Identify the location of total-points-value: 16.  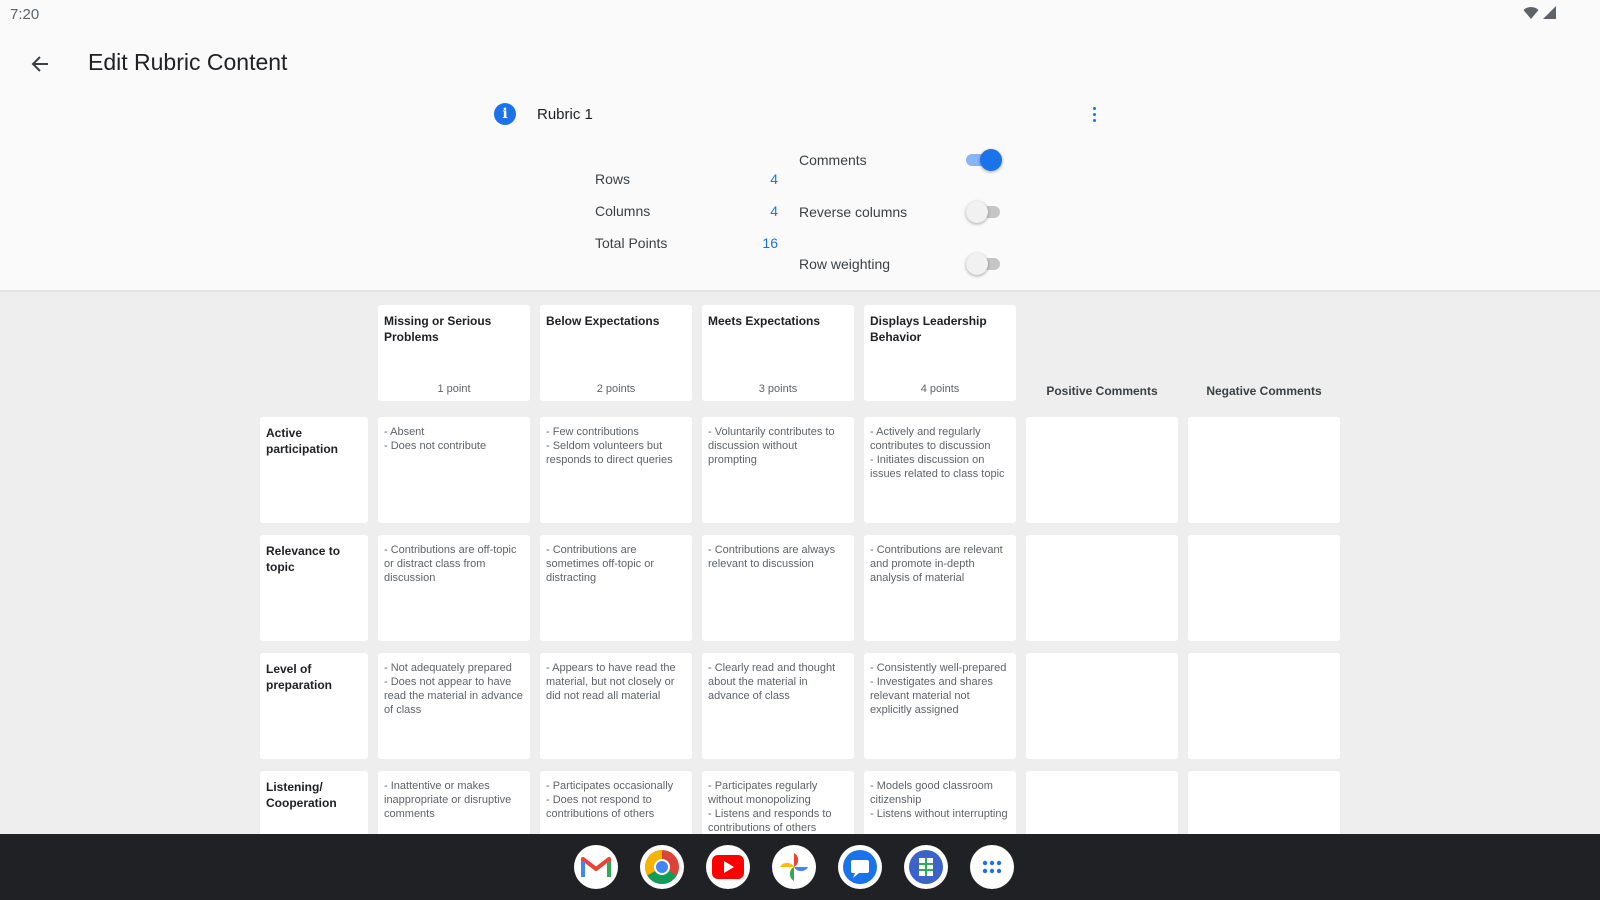
(770, 243).